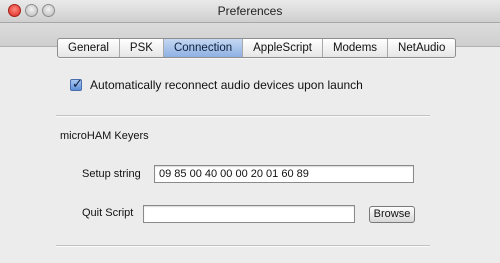 The width and height of the screenshot is (500, 263). I want to click on tab-connection: Connection, so click(203, 48).